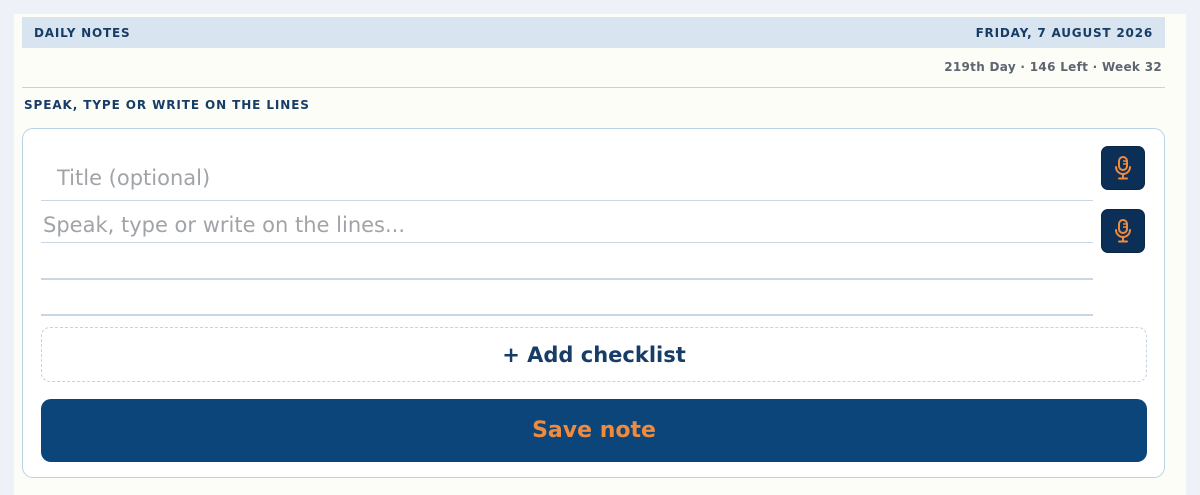  I want to click on day-stats: 219th Day · 146 Left · Week 32, so click(1053, 67).